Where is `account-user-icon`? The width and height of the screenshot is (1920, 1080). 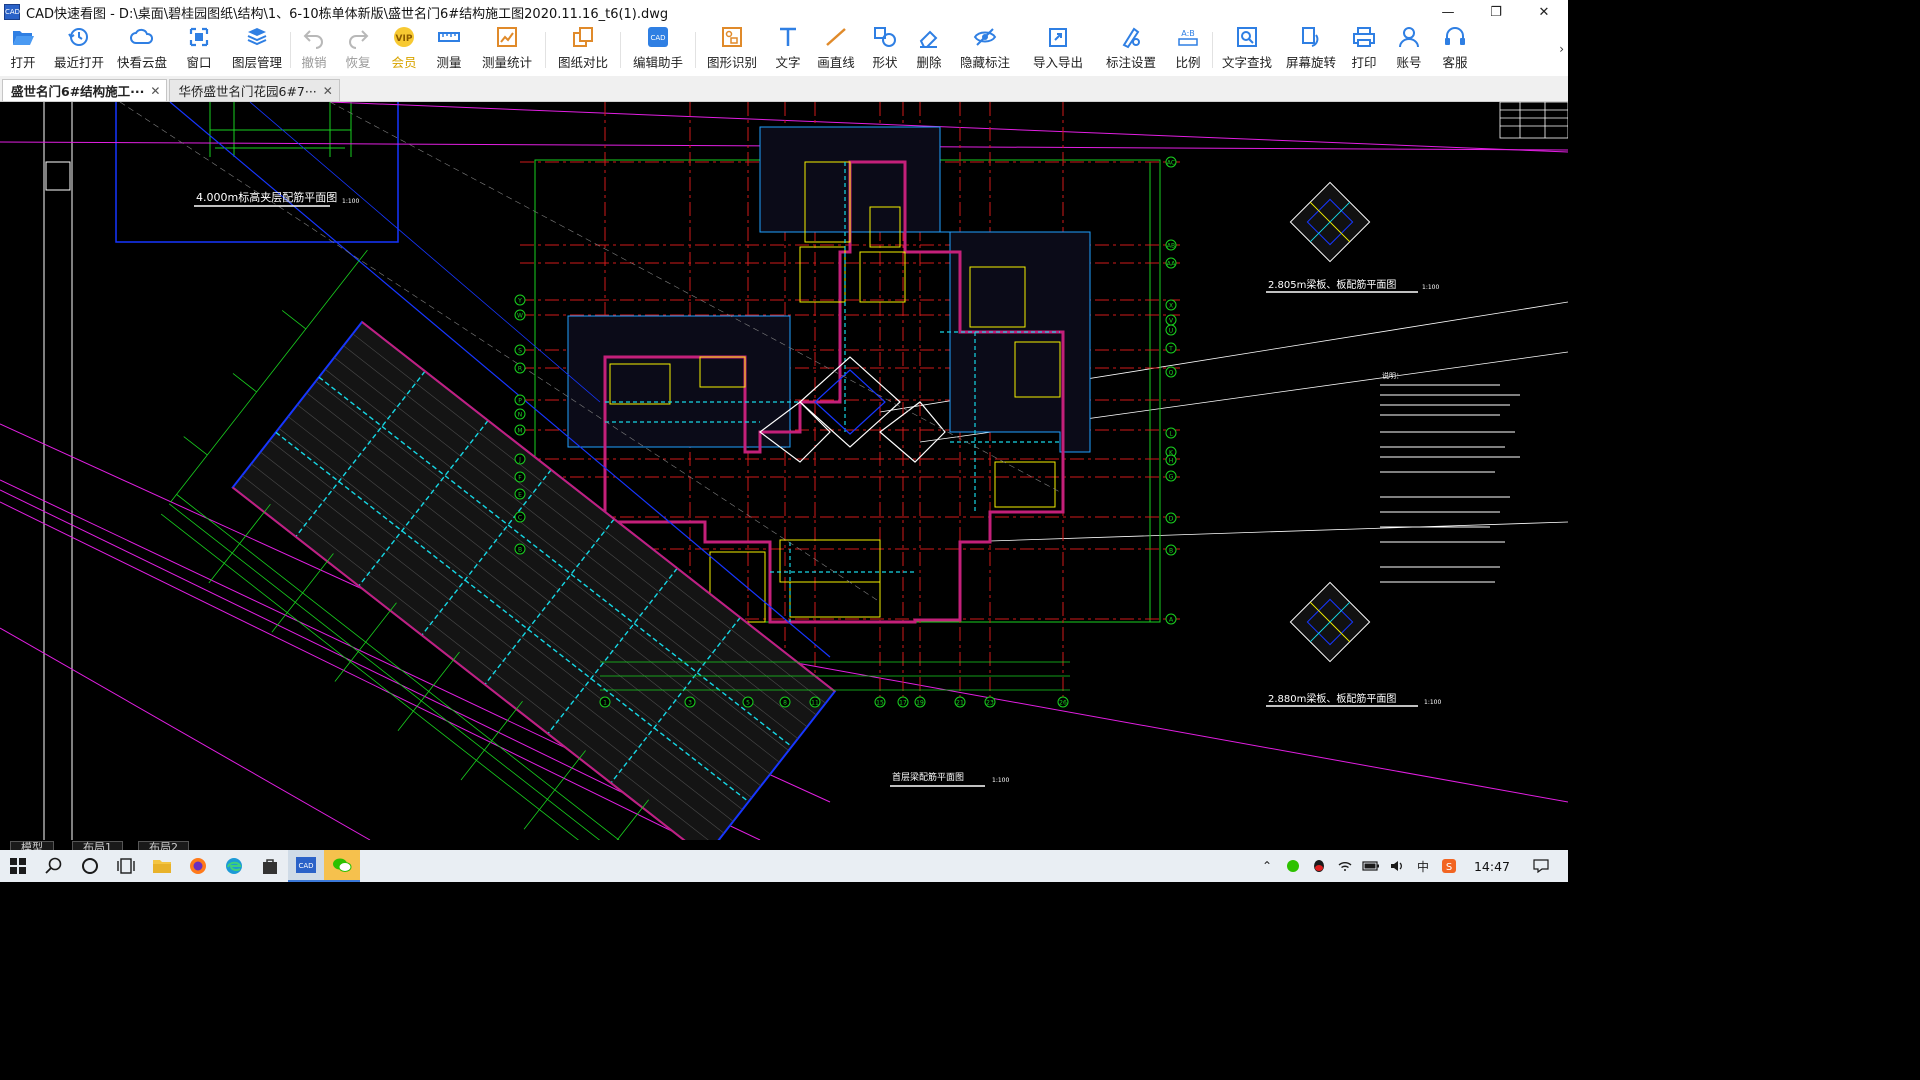 account-user-icon is located at coordinates (1409, 37).